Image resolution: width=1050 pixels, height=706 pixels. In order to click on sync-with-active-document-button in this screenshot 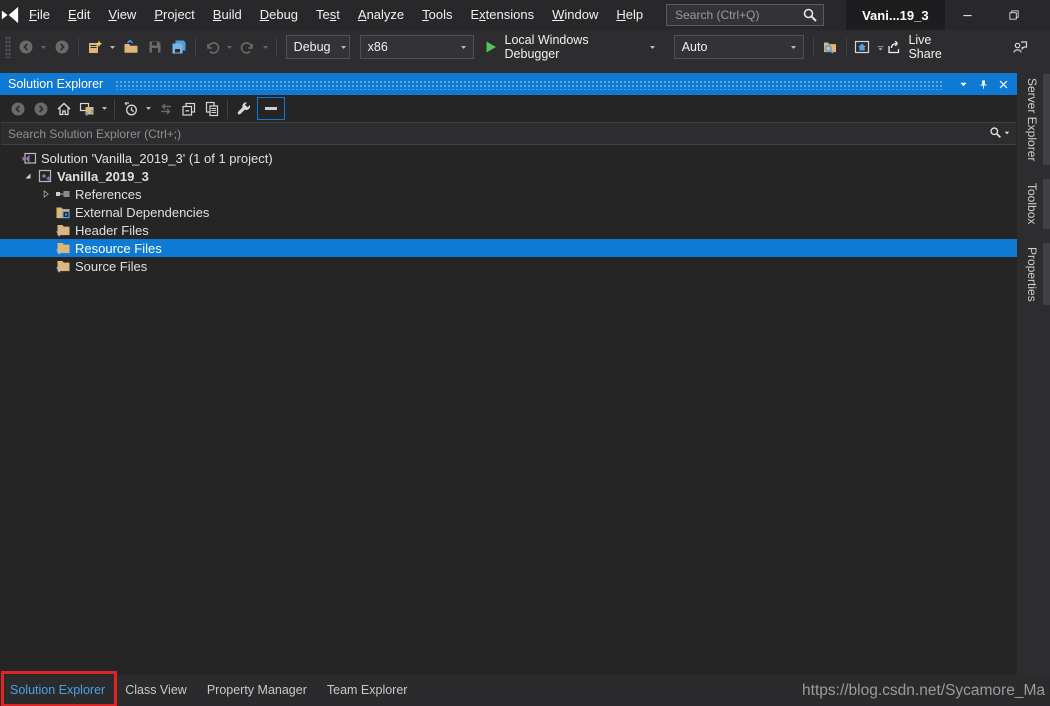, I will do `click(165, 108)`.